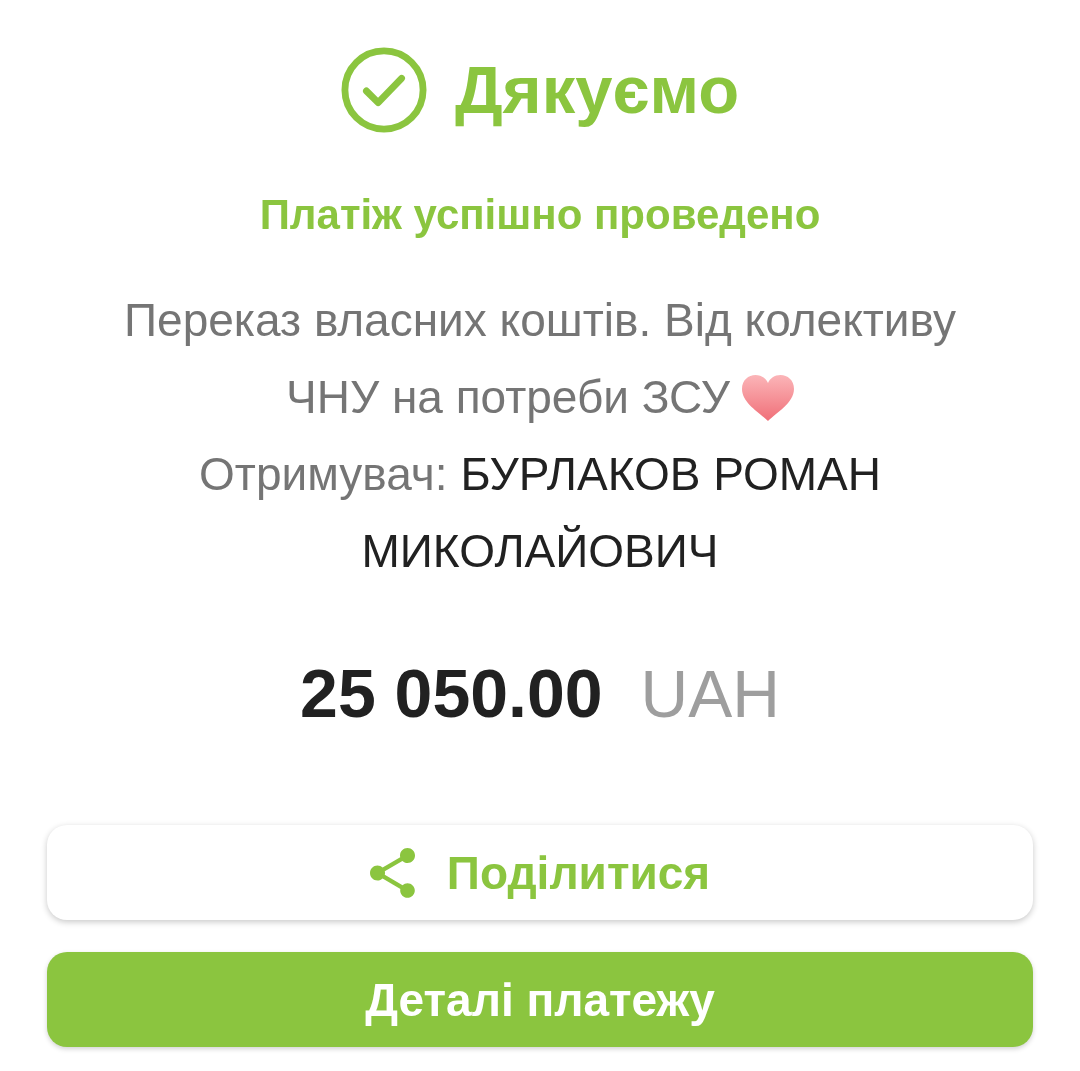 The height and width of the screenshot is (1071, 1080). Describe the element at coordinates (710, 694) in the screenshot. I see `currency-label: UAH` at that location.